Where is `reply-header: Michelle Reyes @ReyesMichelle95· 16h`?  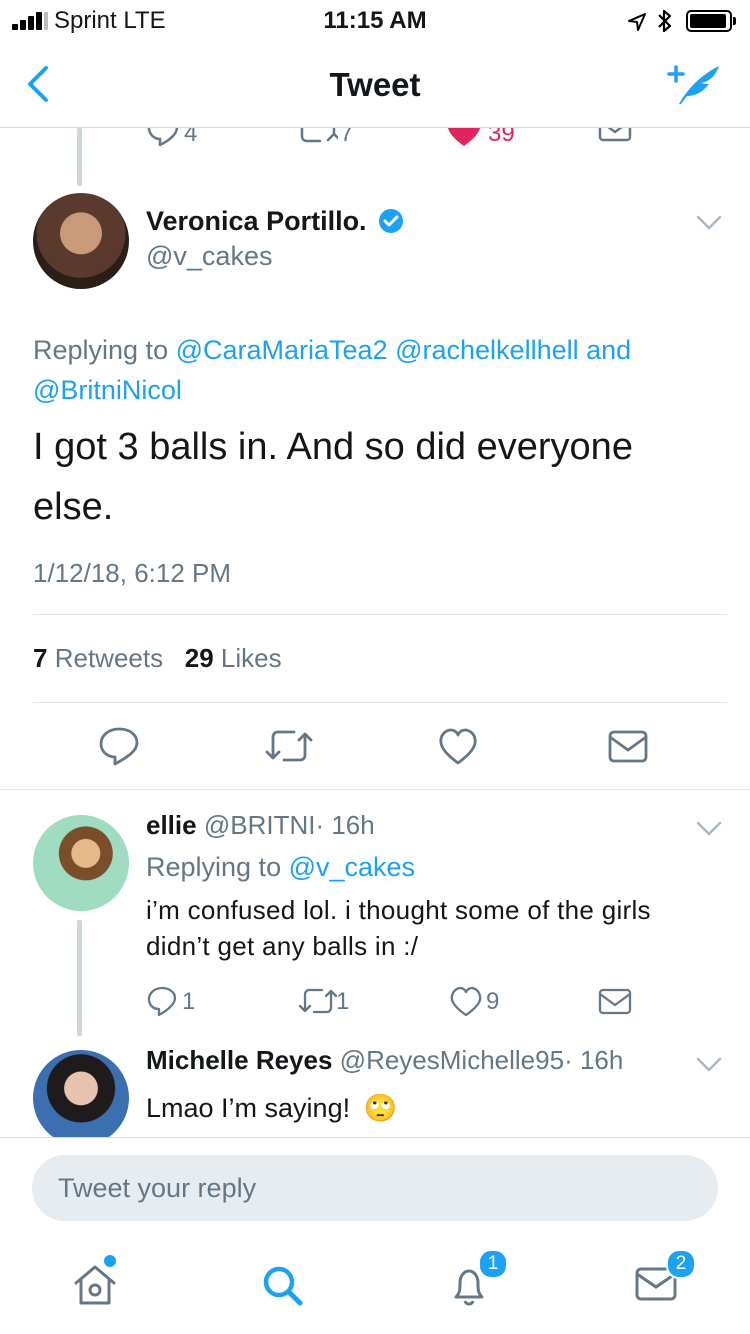 reply-header: Michelle Reyes @ReyesMichelle95· 16h is located at coordinates (384, 1060).